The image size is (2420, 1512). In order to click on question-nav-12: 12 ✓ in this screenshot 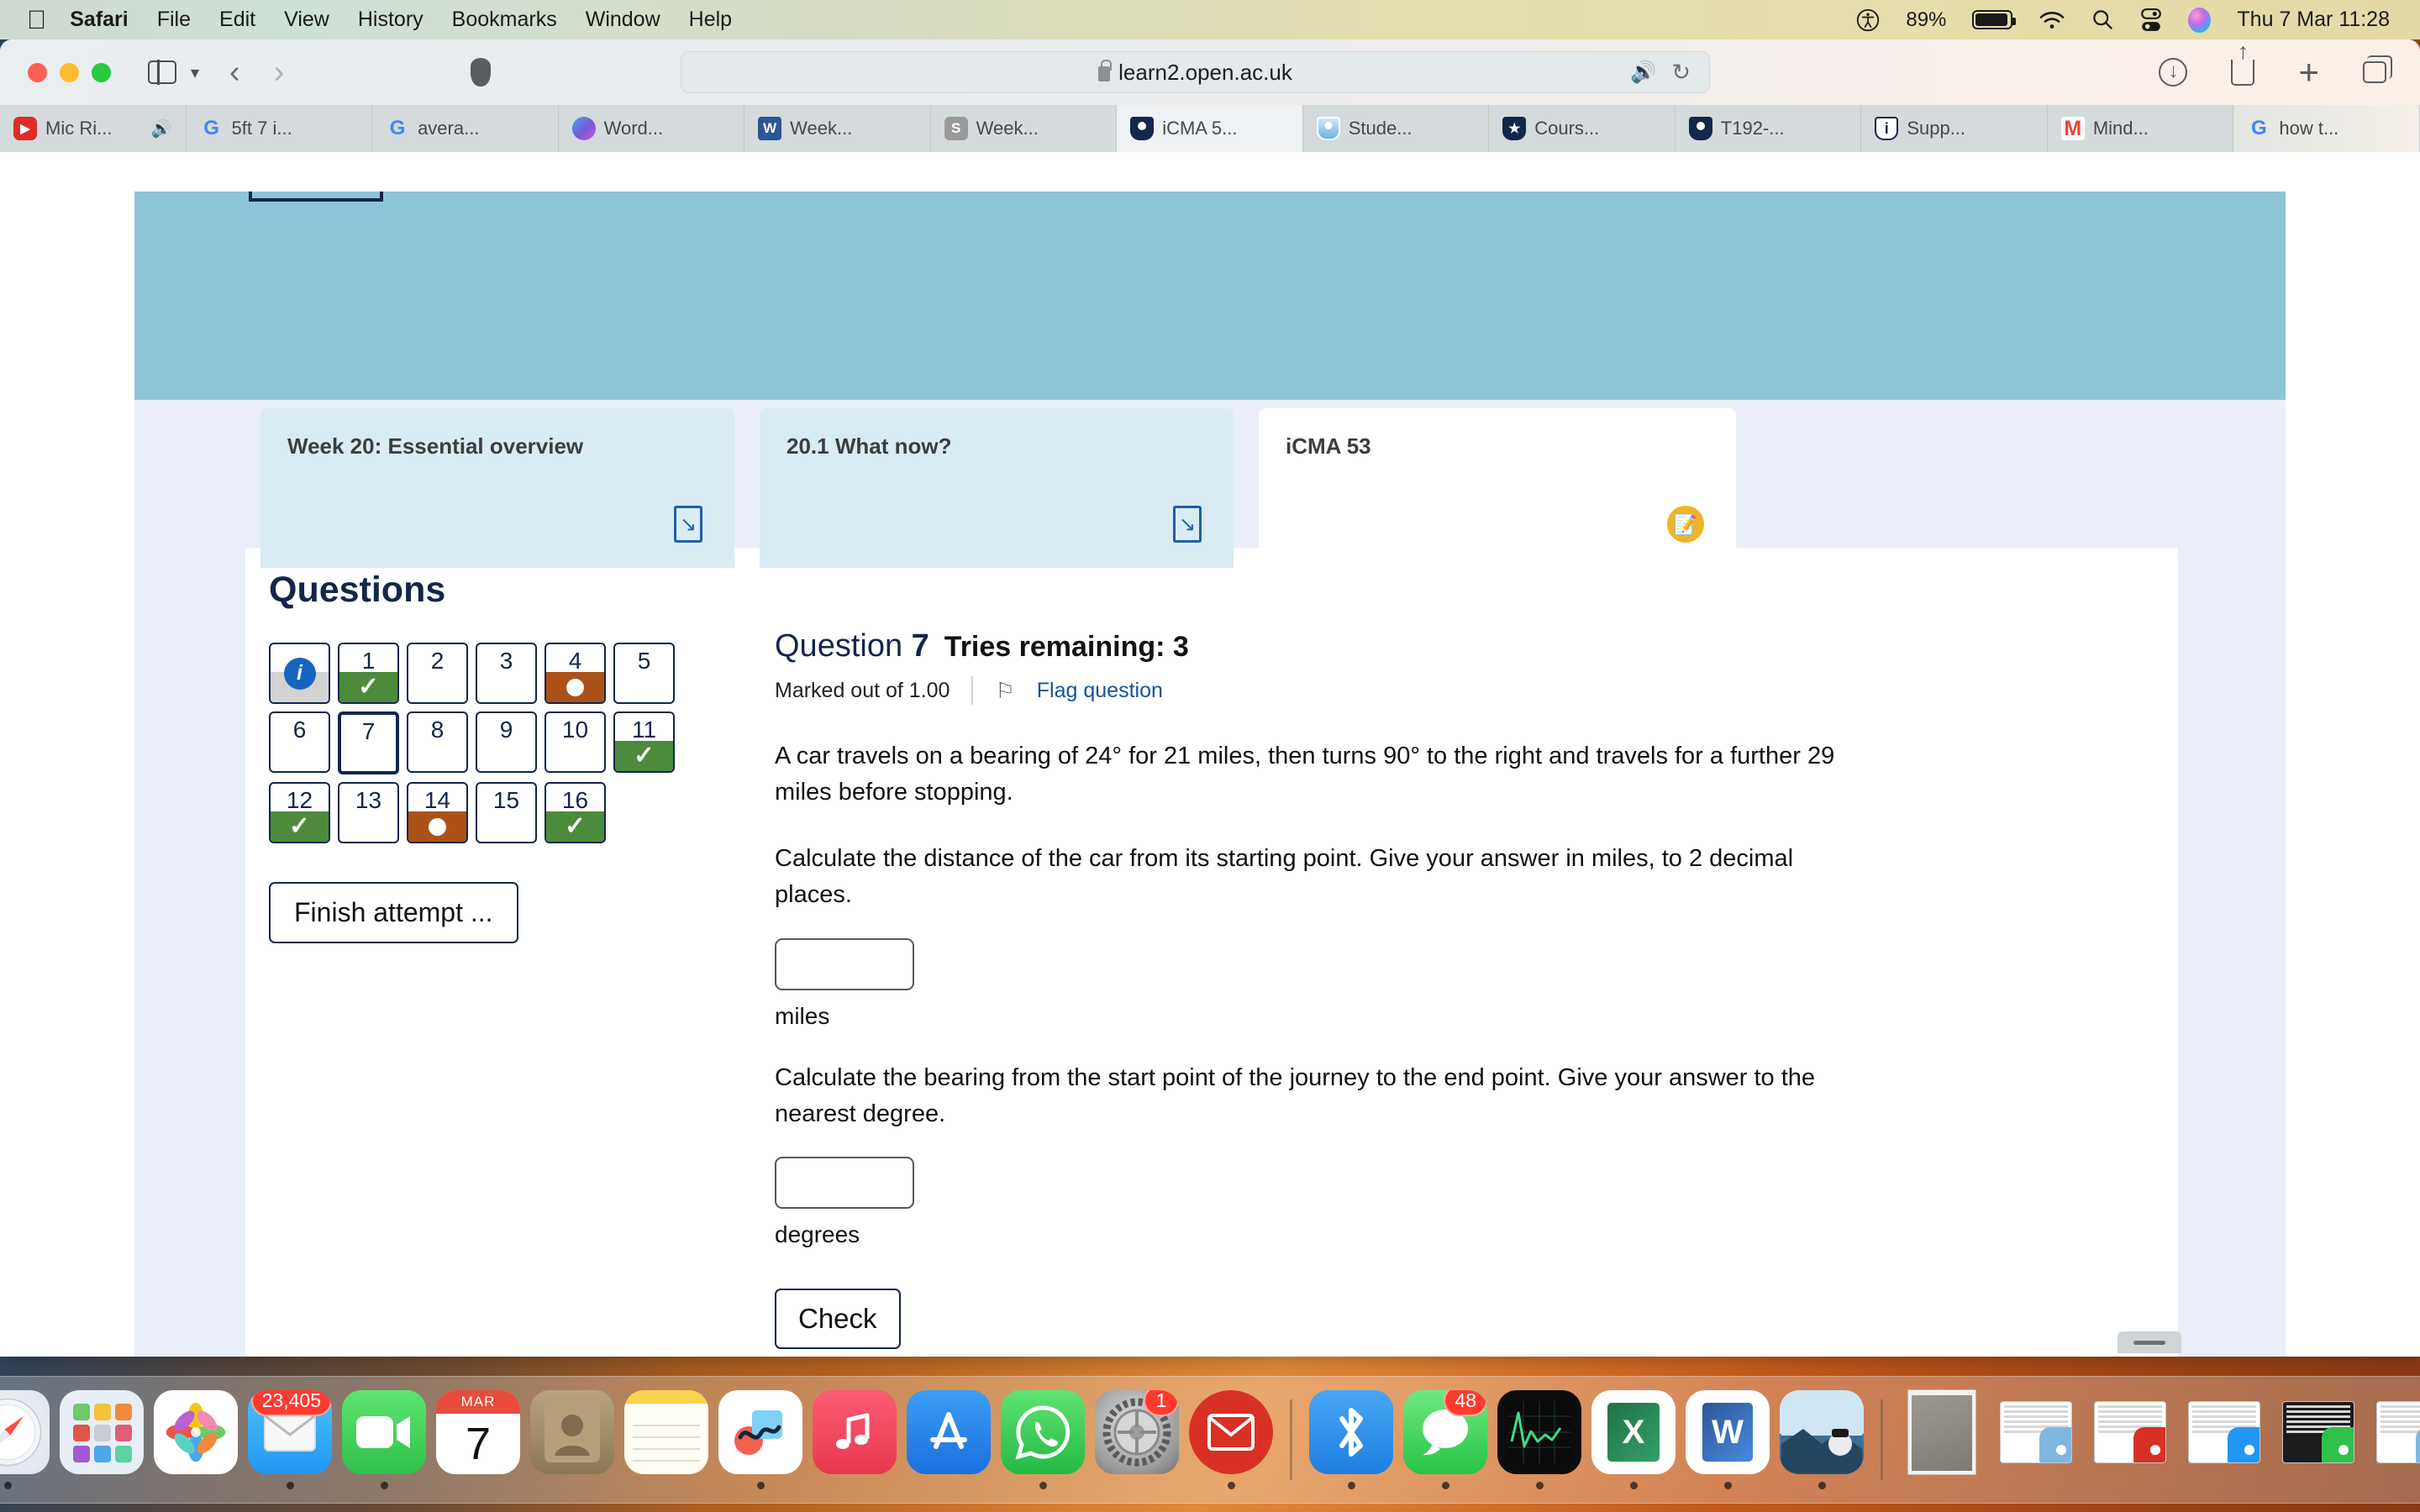, I will do `click(299, 812)`.